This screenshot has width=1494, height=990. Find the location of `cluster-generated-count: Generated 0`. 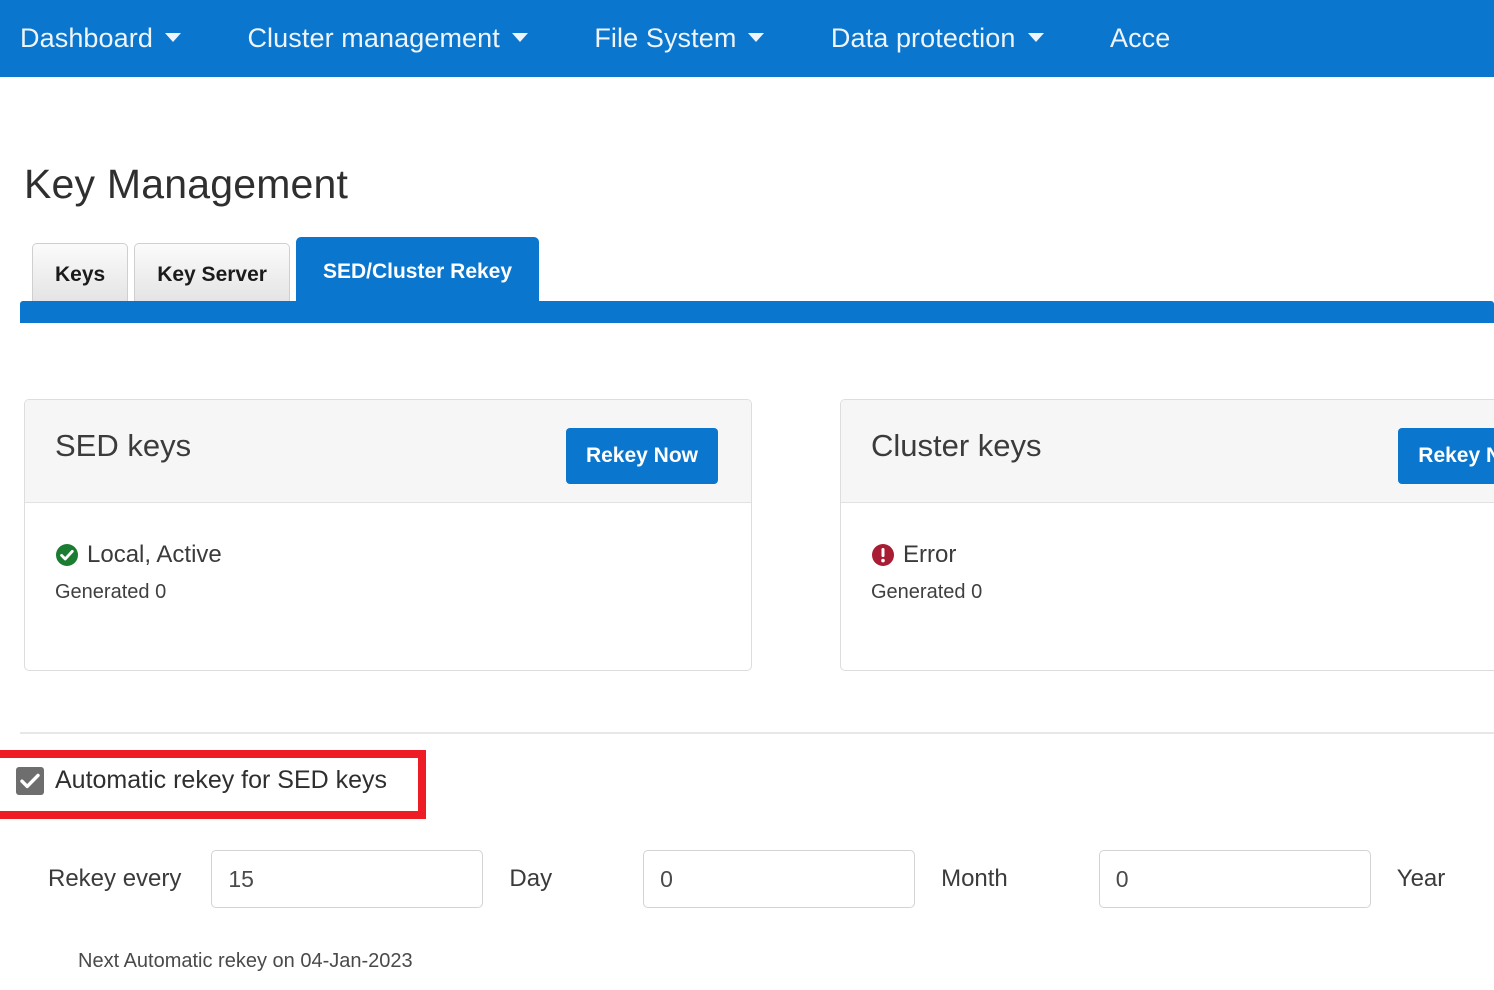

cluster-generated-count: Generated 0 is located at coordinates (927, 592).